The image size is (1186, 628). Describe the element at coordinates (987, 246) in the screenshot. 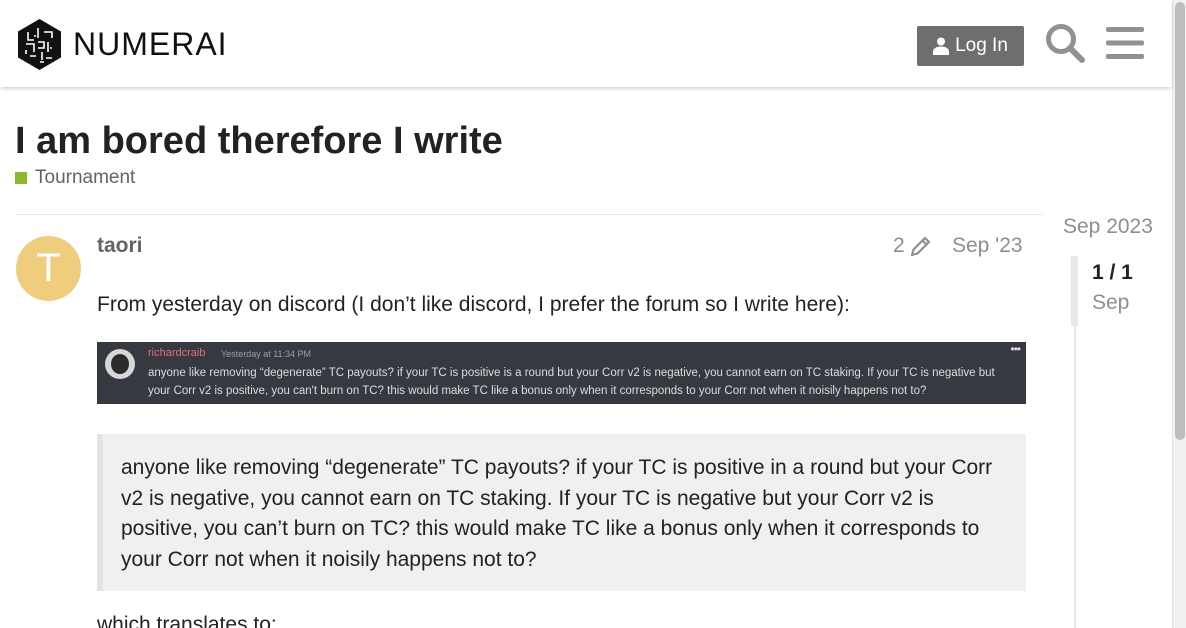

I see `post-date: Sep '23` at that location.